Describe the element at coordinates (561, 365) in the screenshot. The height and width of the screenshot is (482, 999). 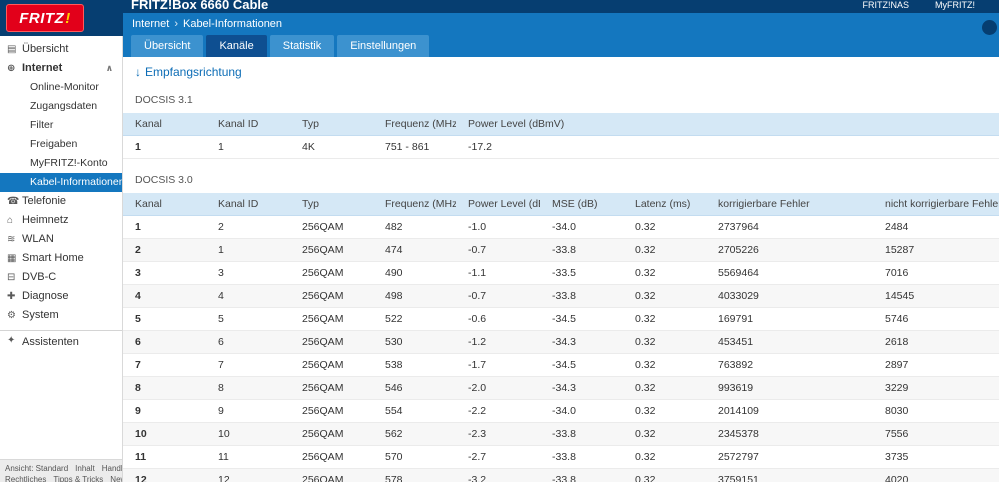
I see `table-row: 7 7 256QAM 538 -1.7 -34.5 0.32 763892 2897` at that location.